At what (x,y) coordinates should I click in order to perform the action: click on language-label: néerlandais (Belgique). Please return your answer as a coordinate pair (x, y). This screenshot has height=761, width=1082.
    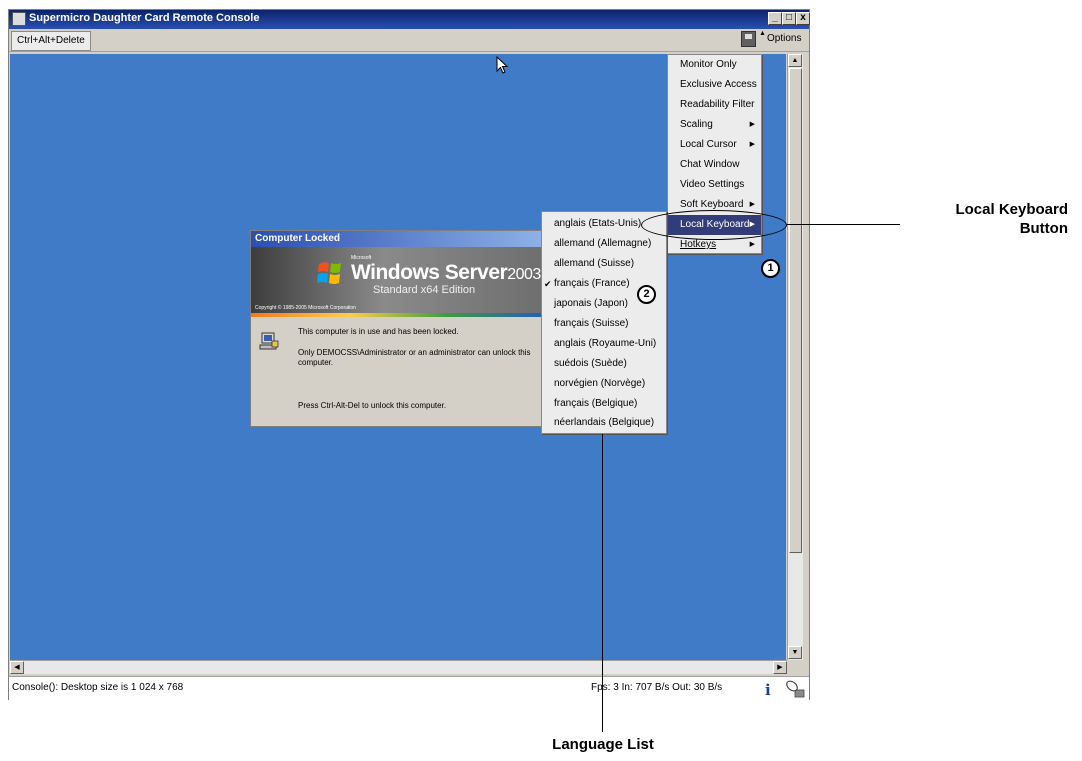
    Looking at the image, I should click on (604, 422).